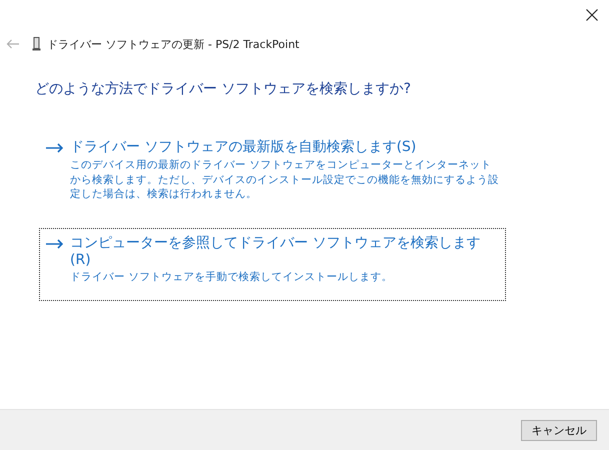  What do you see at coordinates (592, 15) in the screenshot?
I see `close-icon` at bounding box center [592, 15].